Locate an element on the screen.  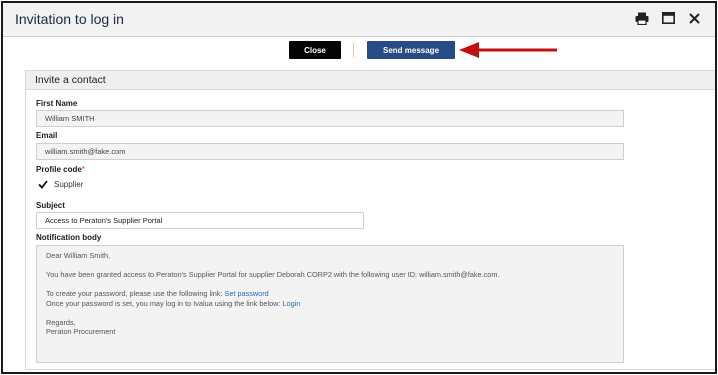
first-name-field: William SMITH is located at coordinates (330, 118).